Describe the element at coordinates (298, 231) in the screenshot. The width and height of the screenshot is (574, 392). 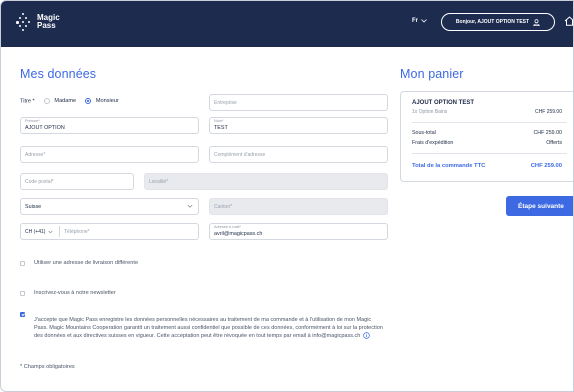
I see `email-field: Adresse e-mail* avril@magicpass.ch` at that location.